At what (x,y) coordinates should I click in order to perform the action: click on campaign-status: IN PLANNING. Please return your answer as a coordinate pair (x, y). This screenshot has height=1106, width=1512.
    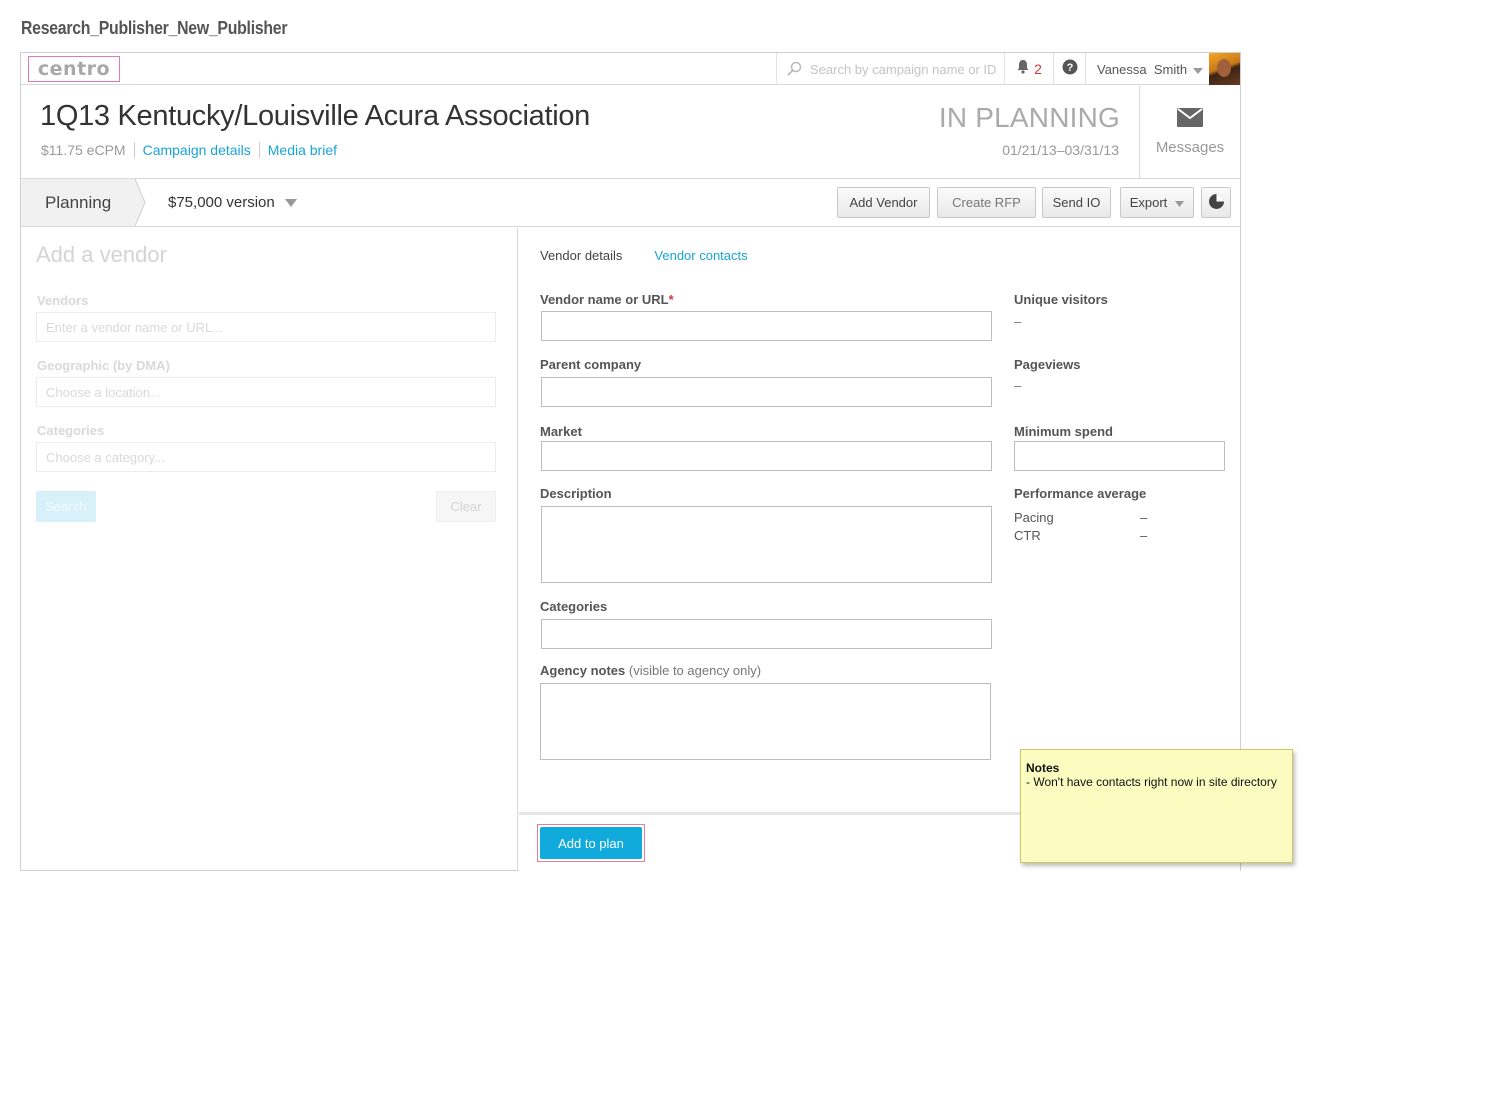
    Looking at the image, I should click on (1029, 117).